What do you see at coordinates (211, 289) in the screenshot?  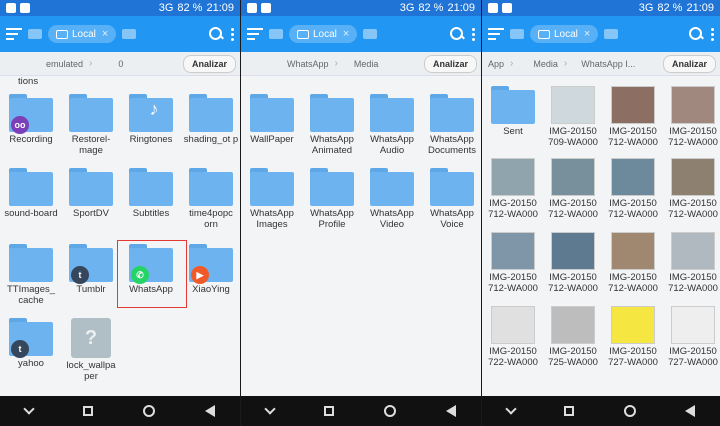 I see `item-label: XiaoYing` at bounding box center [211, 289].